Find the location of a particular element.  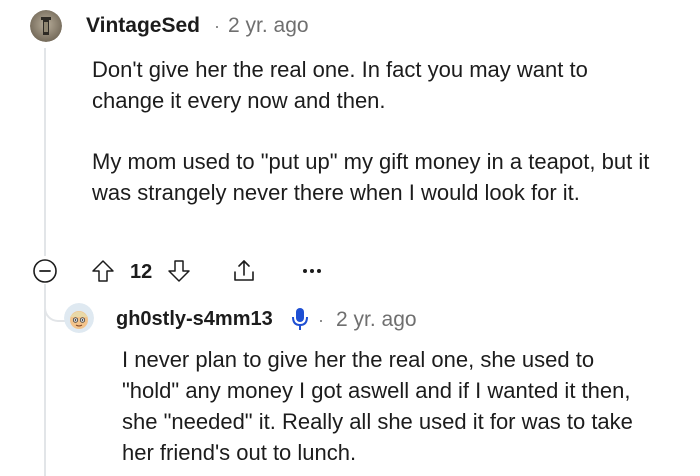

collapse-icon is located at coordinates (45, 271).